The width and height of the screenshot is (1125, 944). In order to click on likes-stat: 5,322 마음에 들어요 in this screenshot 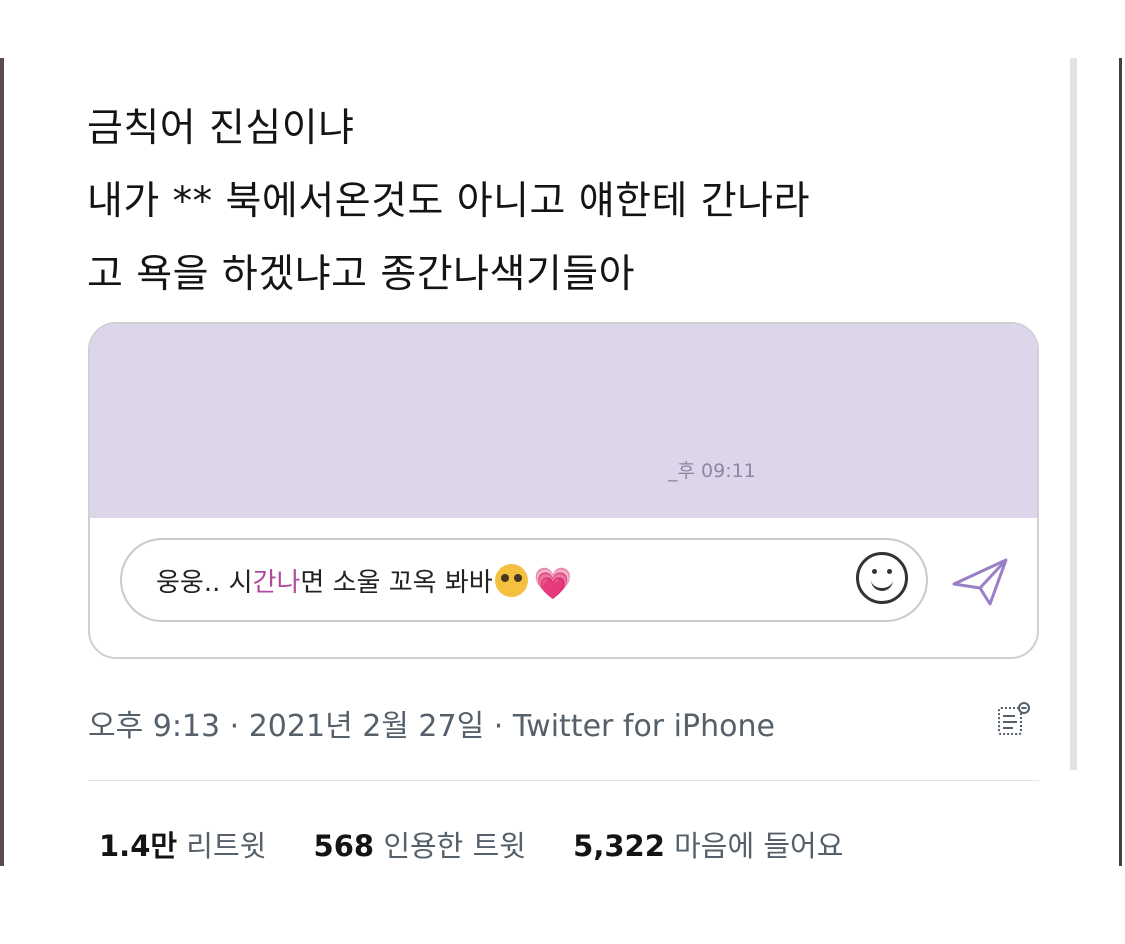, I will do `click(708, 844)`.